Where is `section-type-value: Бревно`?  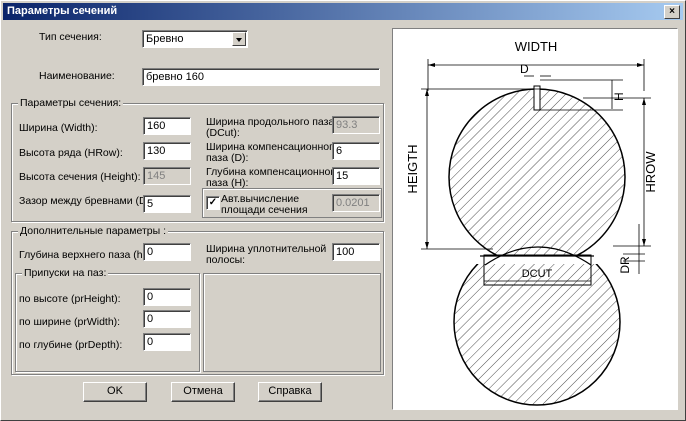
section-type-value: Бревно is located at coordinates (165, 39).